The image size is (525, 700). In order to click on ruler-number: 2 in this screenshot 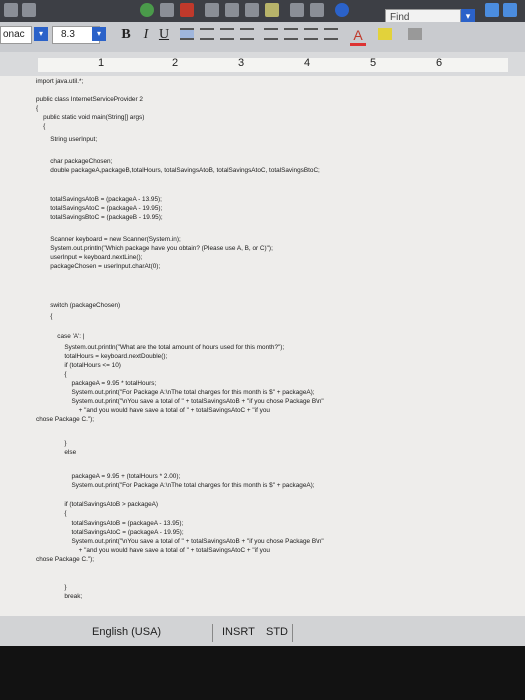, I will do `click(175, 63)`.